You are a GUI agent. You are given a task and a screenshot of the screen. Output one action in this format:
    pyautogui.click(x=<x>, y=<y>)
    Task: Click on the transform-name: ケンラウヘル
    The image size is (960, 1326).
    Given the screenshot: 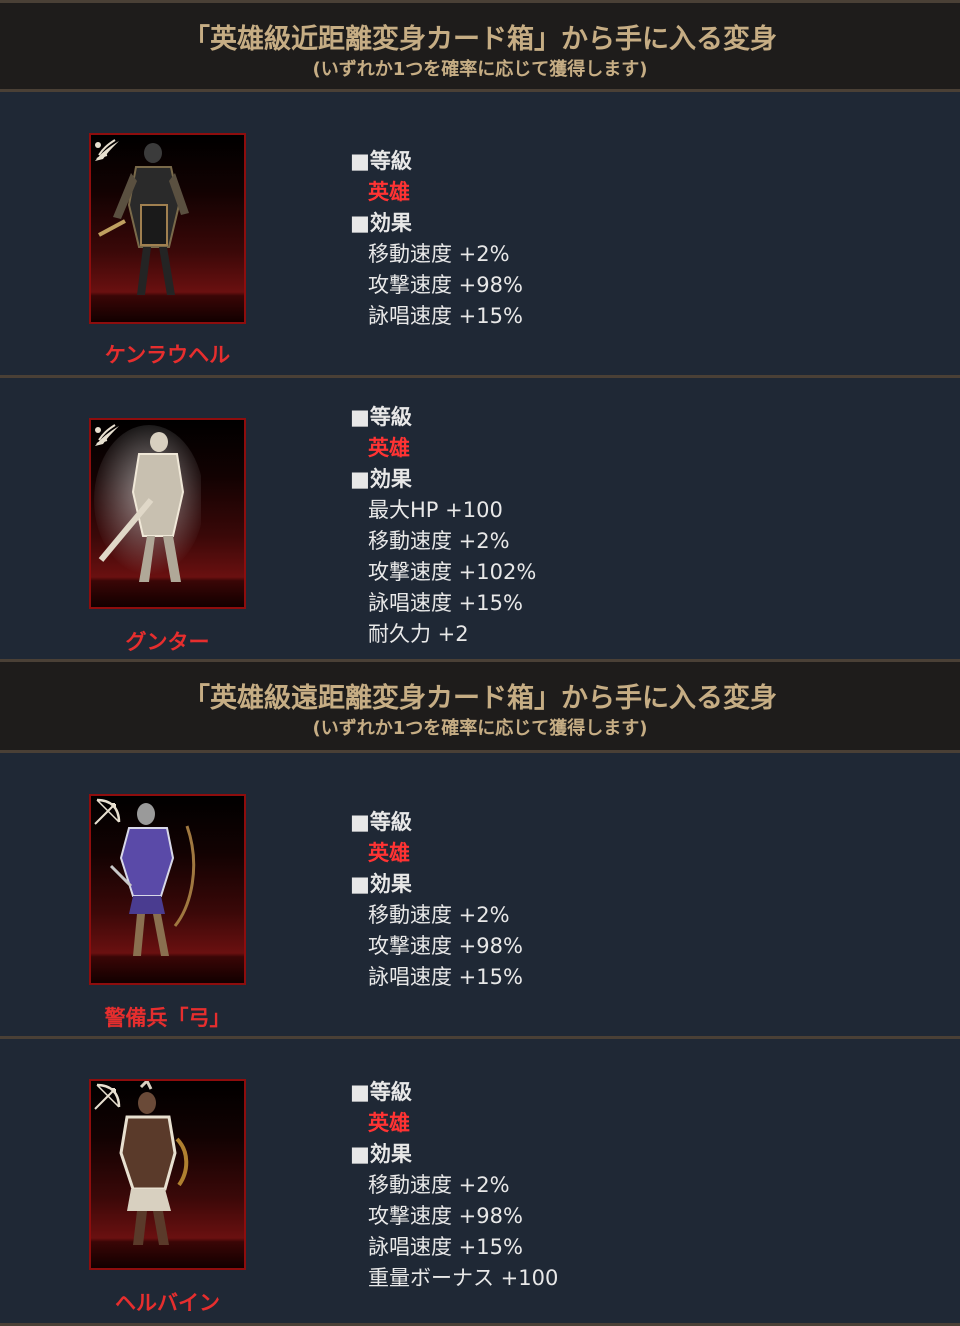 What is the action you would take?
    pyautogui.click(x=167, y=355)
    